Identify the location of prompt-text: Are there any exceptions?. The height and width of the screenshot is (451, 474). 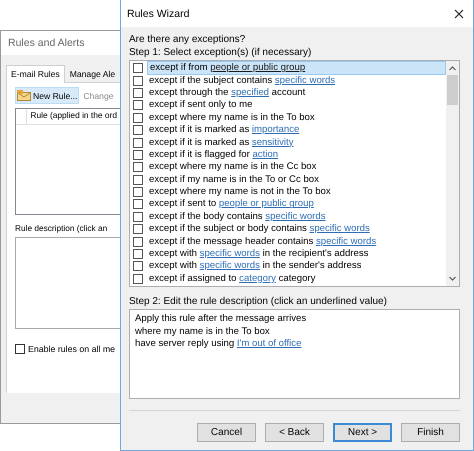
(187, 39).